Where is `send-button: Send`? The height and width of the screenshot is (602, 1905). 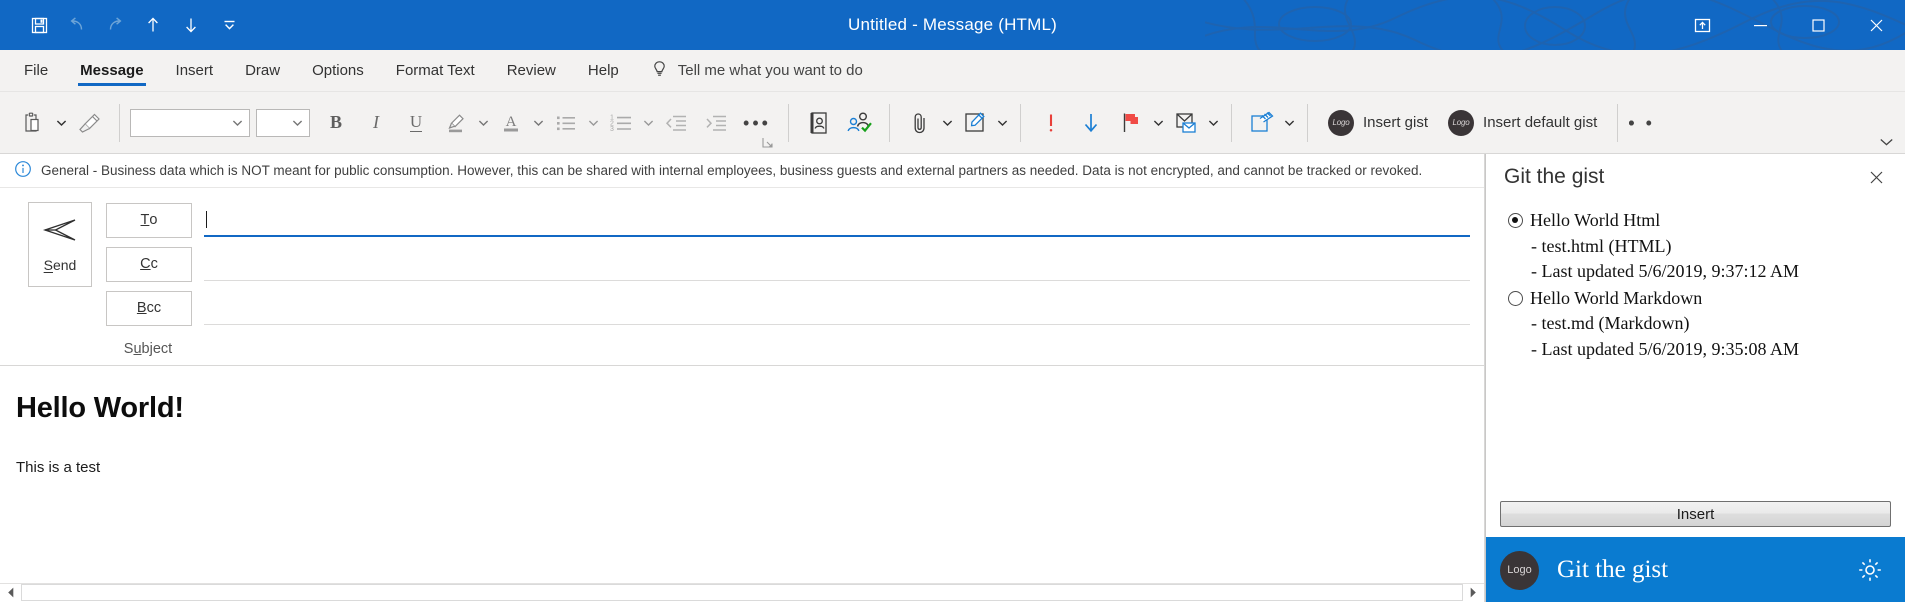
send-button: Send is located at coordinates (60, 244).